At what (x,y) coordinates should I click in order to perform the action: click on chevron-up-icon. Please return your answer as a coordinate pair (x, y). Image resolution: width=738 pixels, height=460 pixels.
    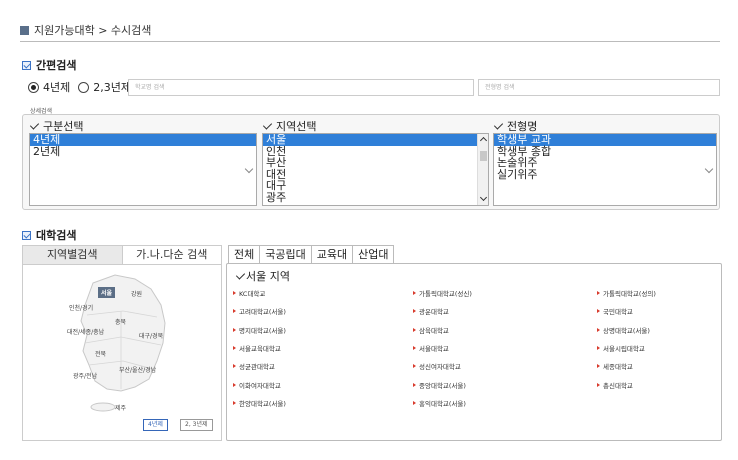
    Looking at the image, I should click on (483, 140).